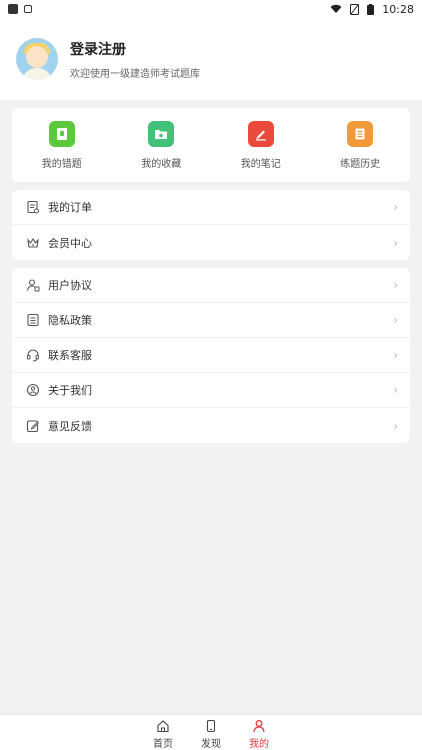 The height and width of the screenshot is (750, 422). I want to click on tab-home: 首页, so click(163, 732).